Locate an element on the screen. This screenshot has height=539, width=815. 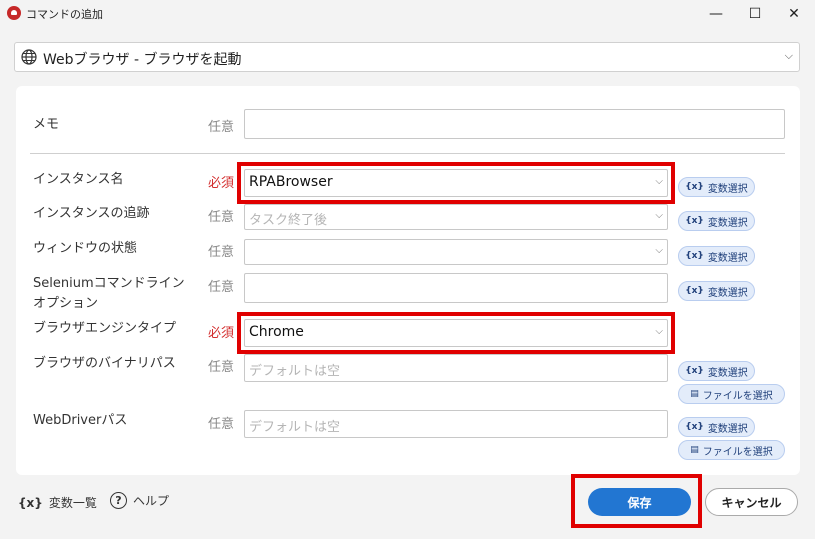
help-icon: ? is located at coordinates (118, 500).